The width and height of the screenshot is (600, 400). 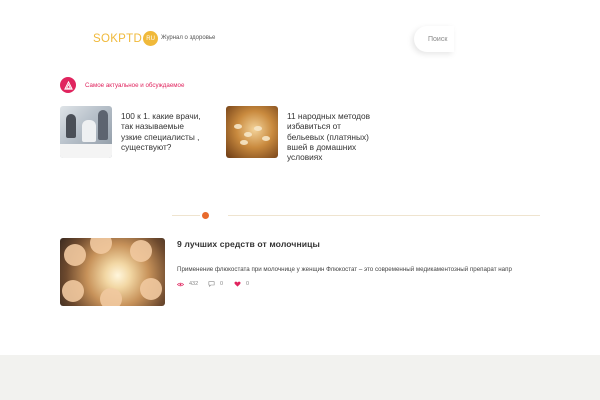 What do you see at coordinates (222, 284) in the screenshot?
I see `comments-count: 0` at bounding box center [222, 284].